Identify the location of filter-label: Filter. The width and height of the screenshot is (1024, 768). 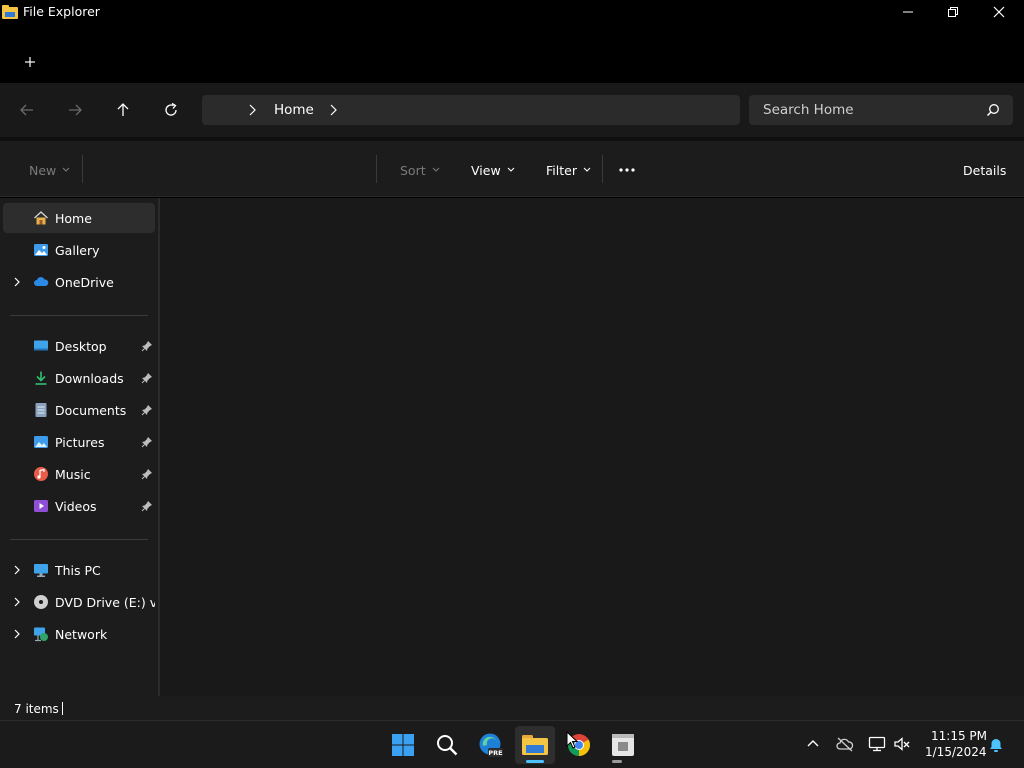
(561, 170).